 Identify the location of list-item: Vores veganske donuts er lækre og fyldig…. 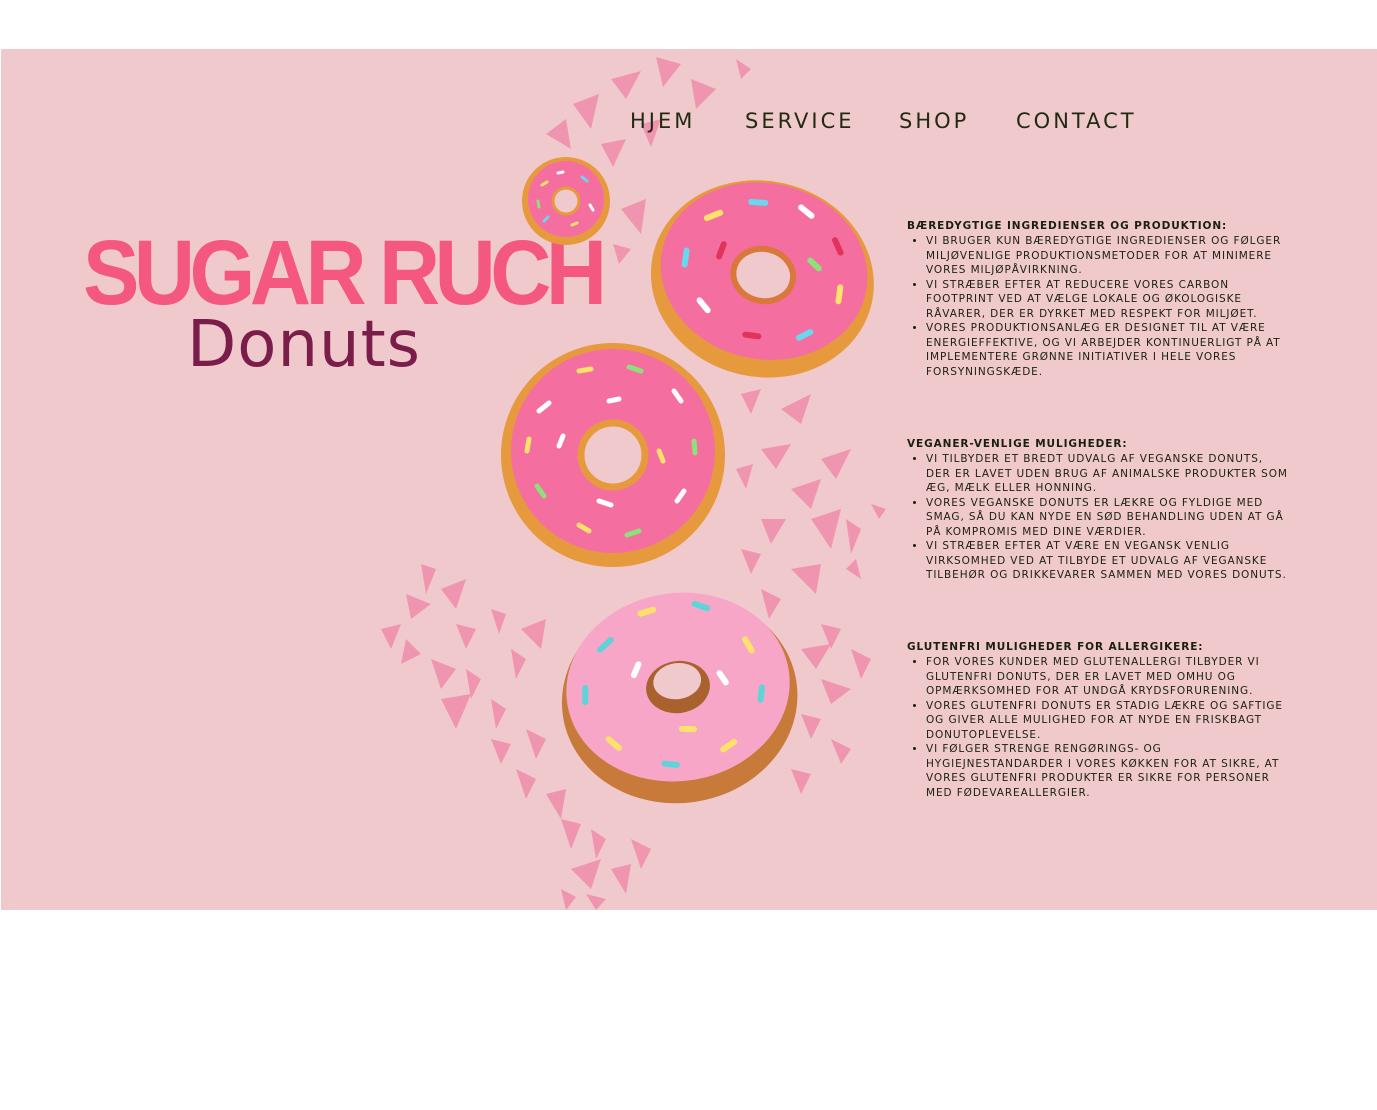
(1107, 518).